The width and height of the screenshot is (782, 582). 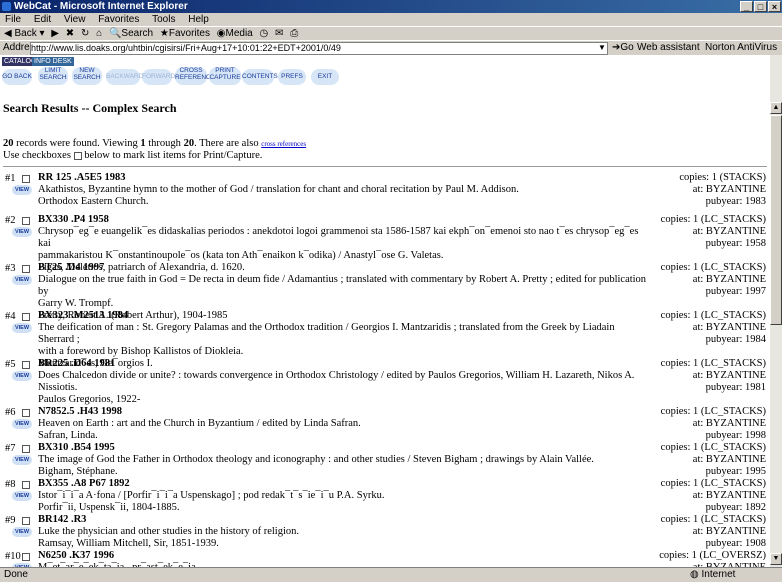 I want to click on pubyear: pubyear: 1998, so click(x=735, y=435).